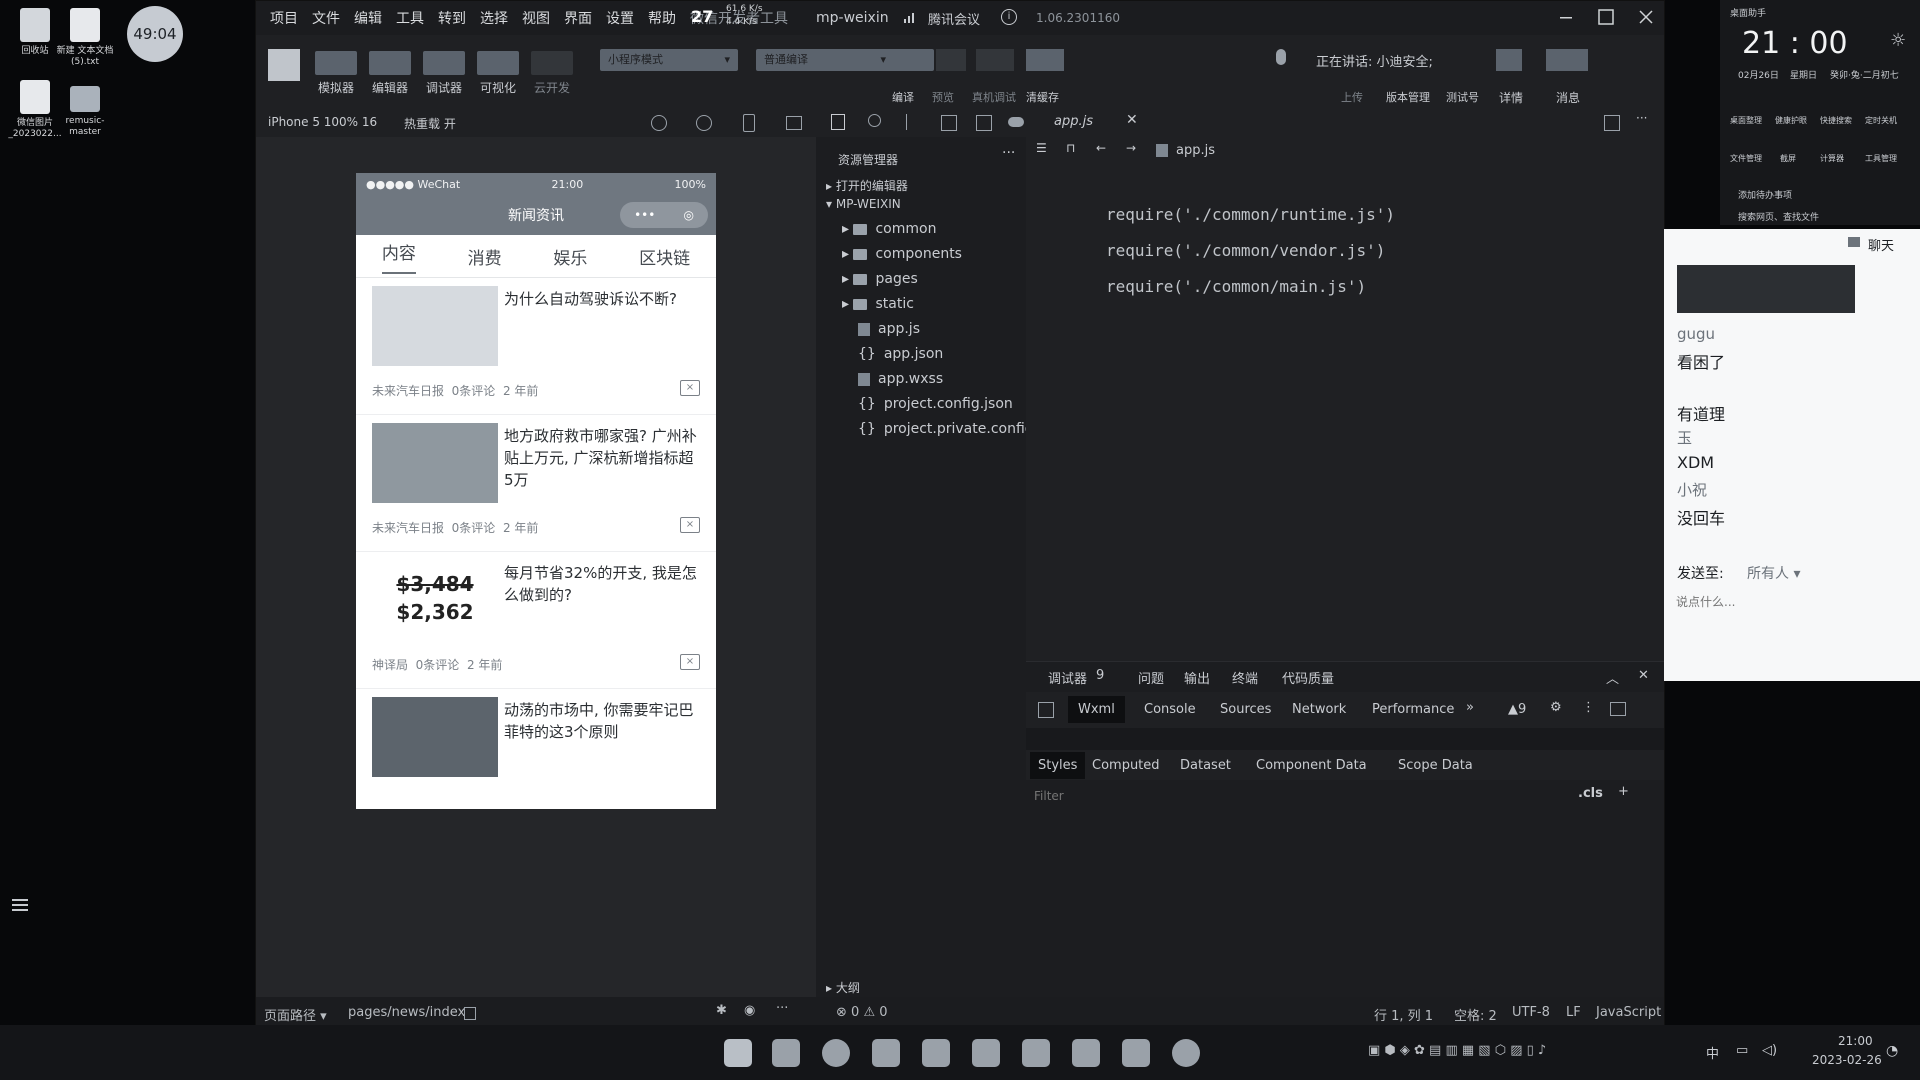 This screenshot has width=1920, height=1080. Describe the element at coordinates (452, 18) in the screenshot. I see `menu-goto: 转到` at that location.